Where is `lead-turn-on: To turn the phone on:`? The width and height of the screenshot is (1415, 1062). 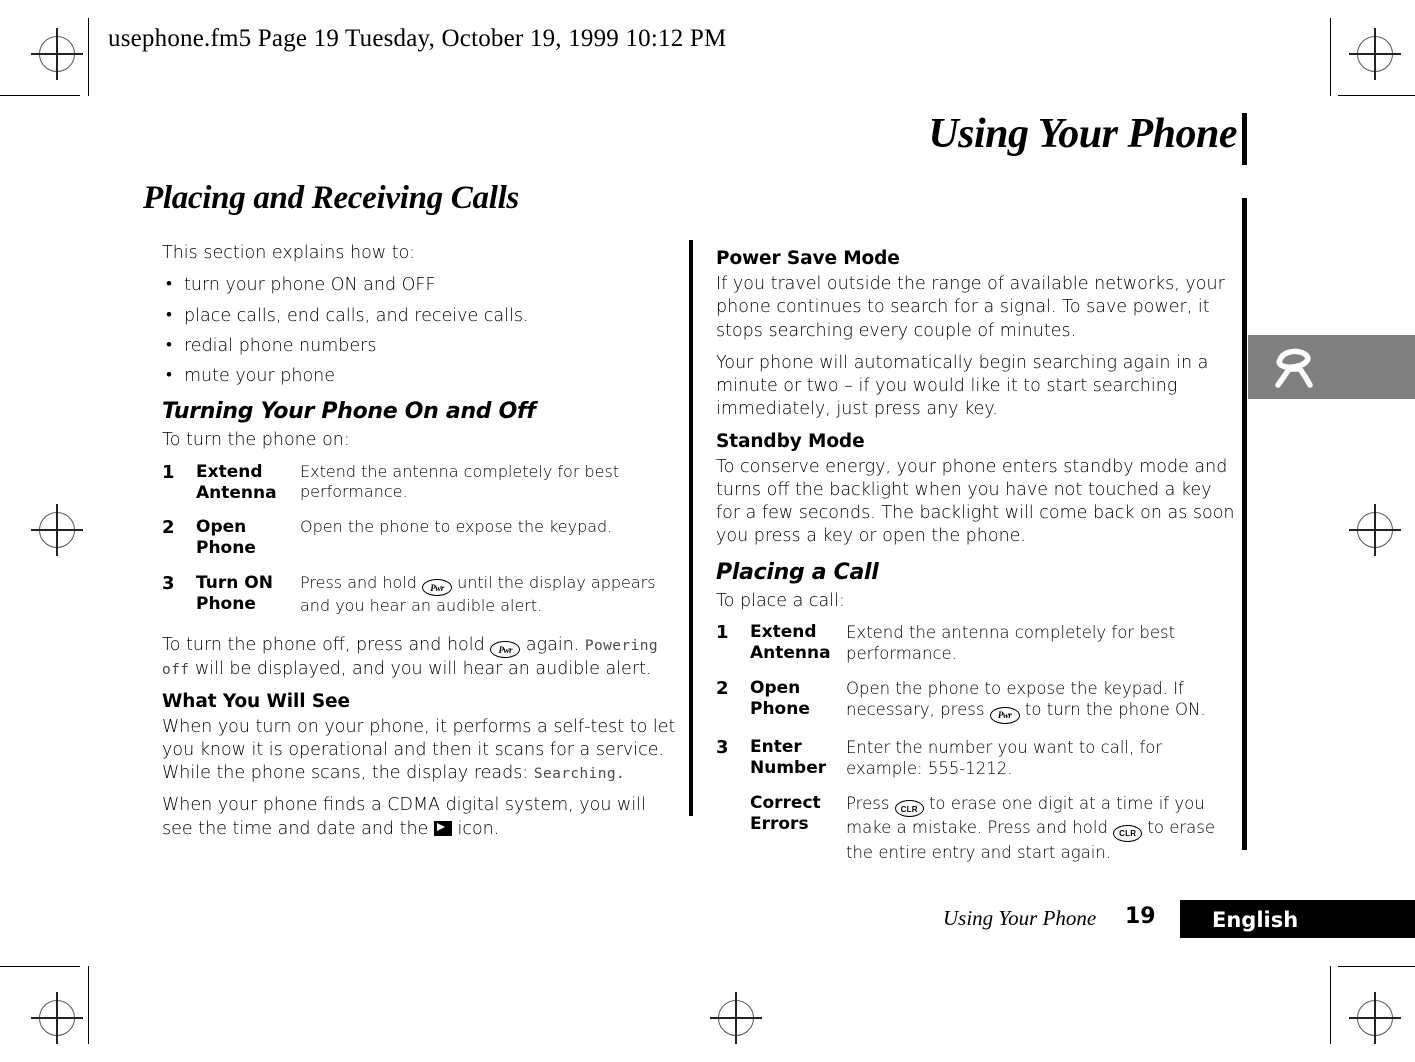 lead-turn-on: To turn the phone on: is located at coordinates (256, 440).